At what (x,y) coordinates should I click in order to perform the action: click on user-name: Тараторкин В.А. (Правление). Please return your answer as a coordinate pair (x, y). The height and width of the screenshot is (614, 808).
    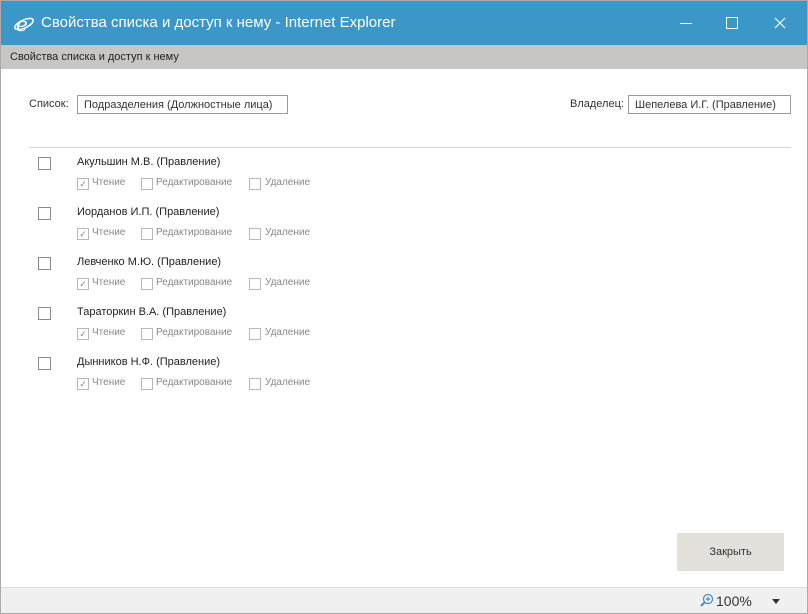
    Looking at the image, I should click on (152, 312).